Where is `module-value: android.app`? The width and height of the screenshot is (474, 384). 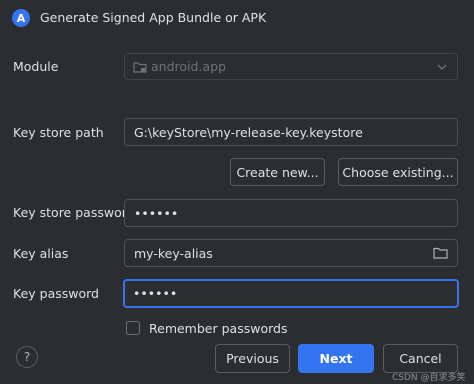
module-value: android.app is located at coordinates (188, 66).